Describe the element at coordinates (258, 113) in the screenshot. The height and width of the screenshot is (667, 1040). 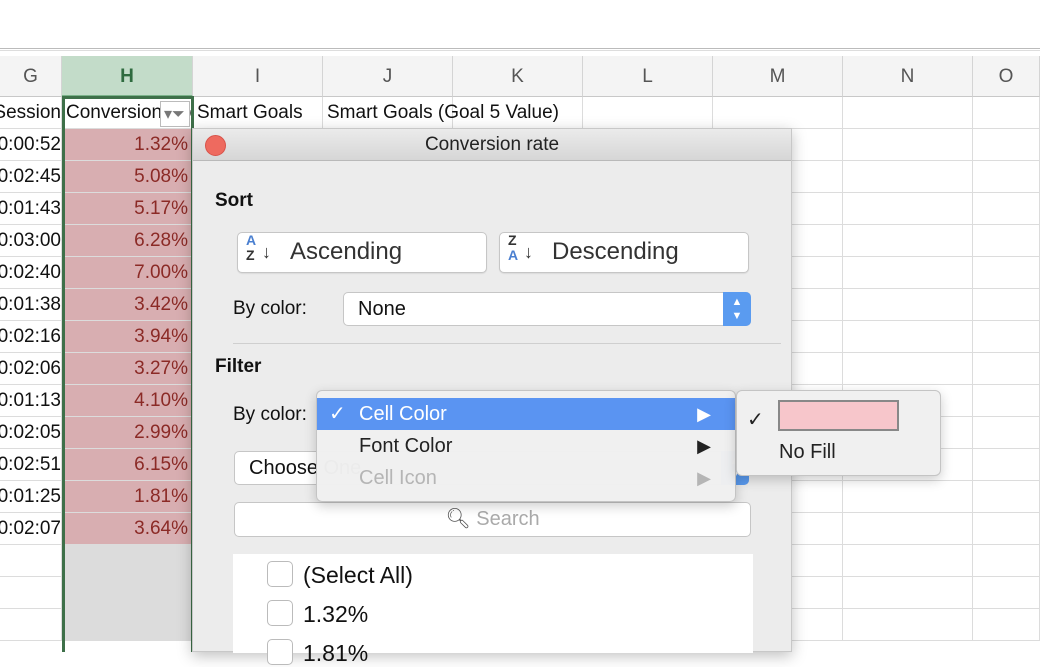
I see `header-cell: Smart Goals` at that location.